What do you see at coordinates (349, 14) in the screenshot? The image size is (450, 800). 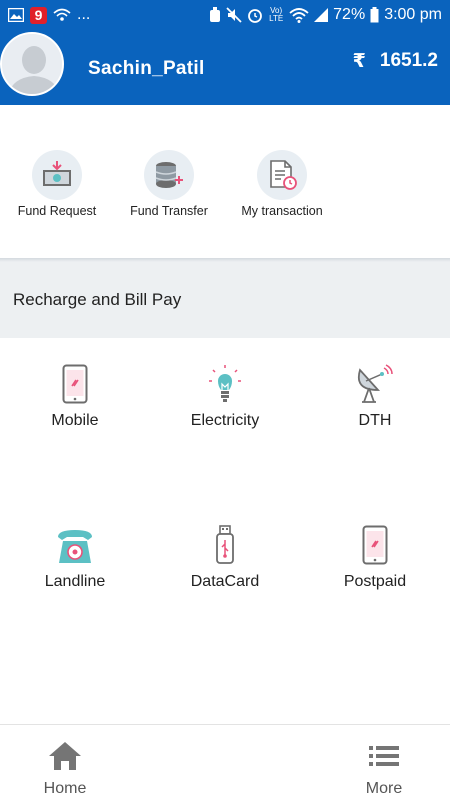 I see `battery-percent: 72%` at bounding box center [349, 14].